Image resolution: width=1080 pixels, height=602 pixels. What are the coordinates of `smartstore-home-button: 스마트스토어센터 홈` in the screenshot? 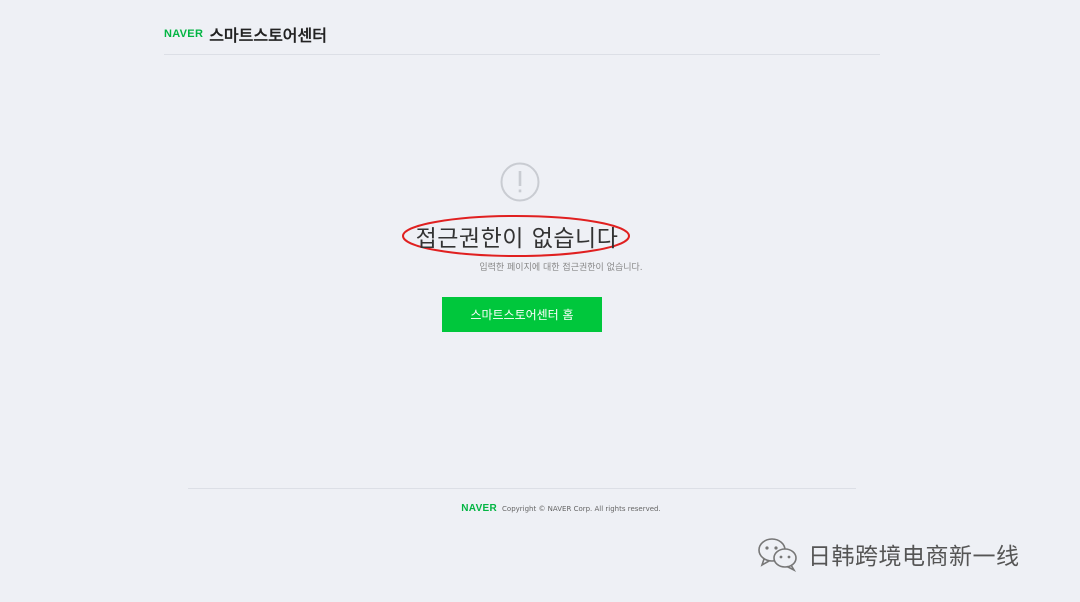 It's located at (522, 314).